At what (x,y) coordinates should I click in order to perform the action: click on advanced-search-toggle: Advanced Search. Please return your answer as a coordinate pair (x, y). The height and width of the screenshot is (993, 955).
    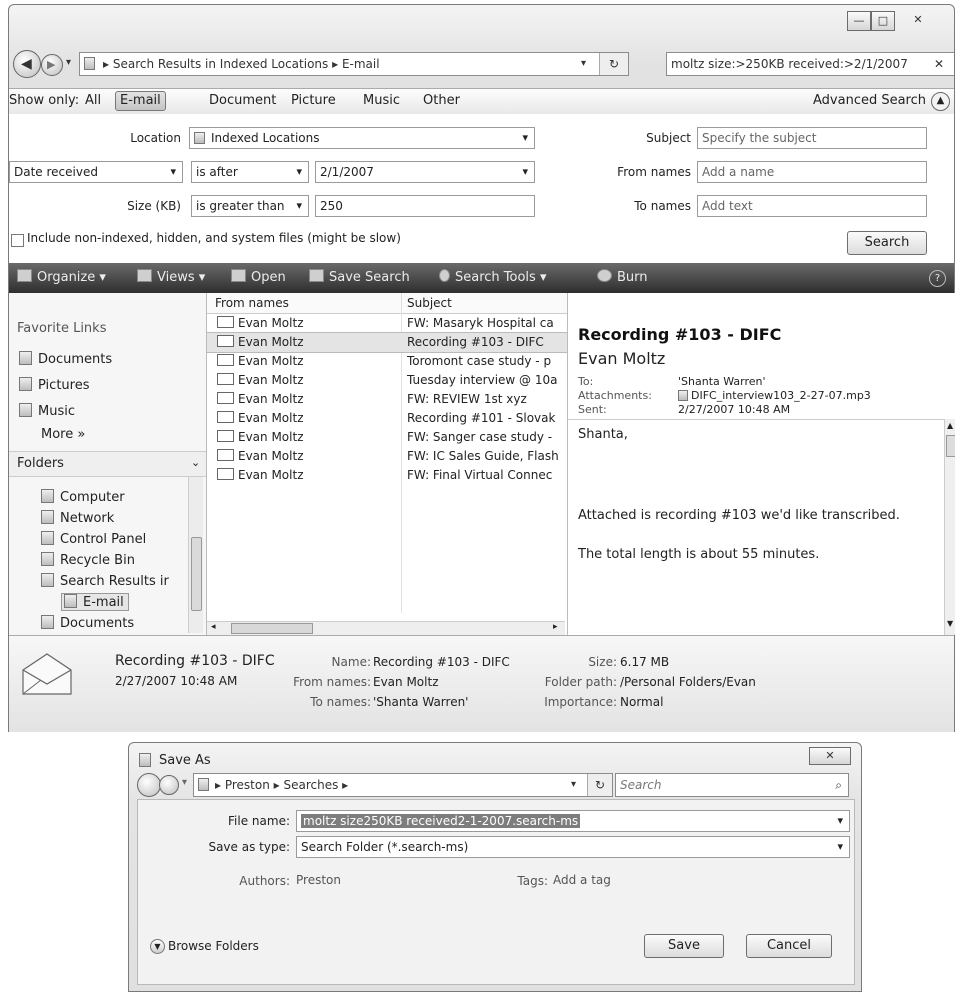
    Looking at the image, I should click on (869, 101).